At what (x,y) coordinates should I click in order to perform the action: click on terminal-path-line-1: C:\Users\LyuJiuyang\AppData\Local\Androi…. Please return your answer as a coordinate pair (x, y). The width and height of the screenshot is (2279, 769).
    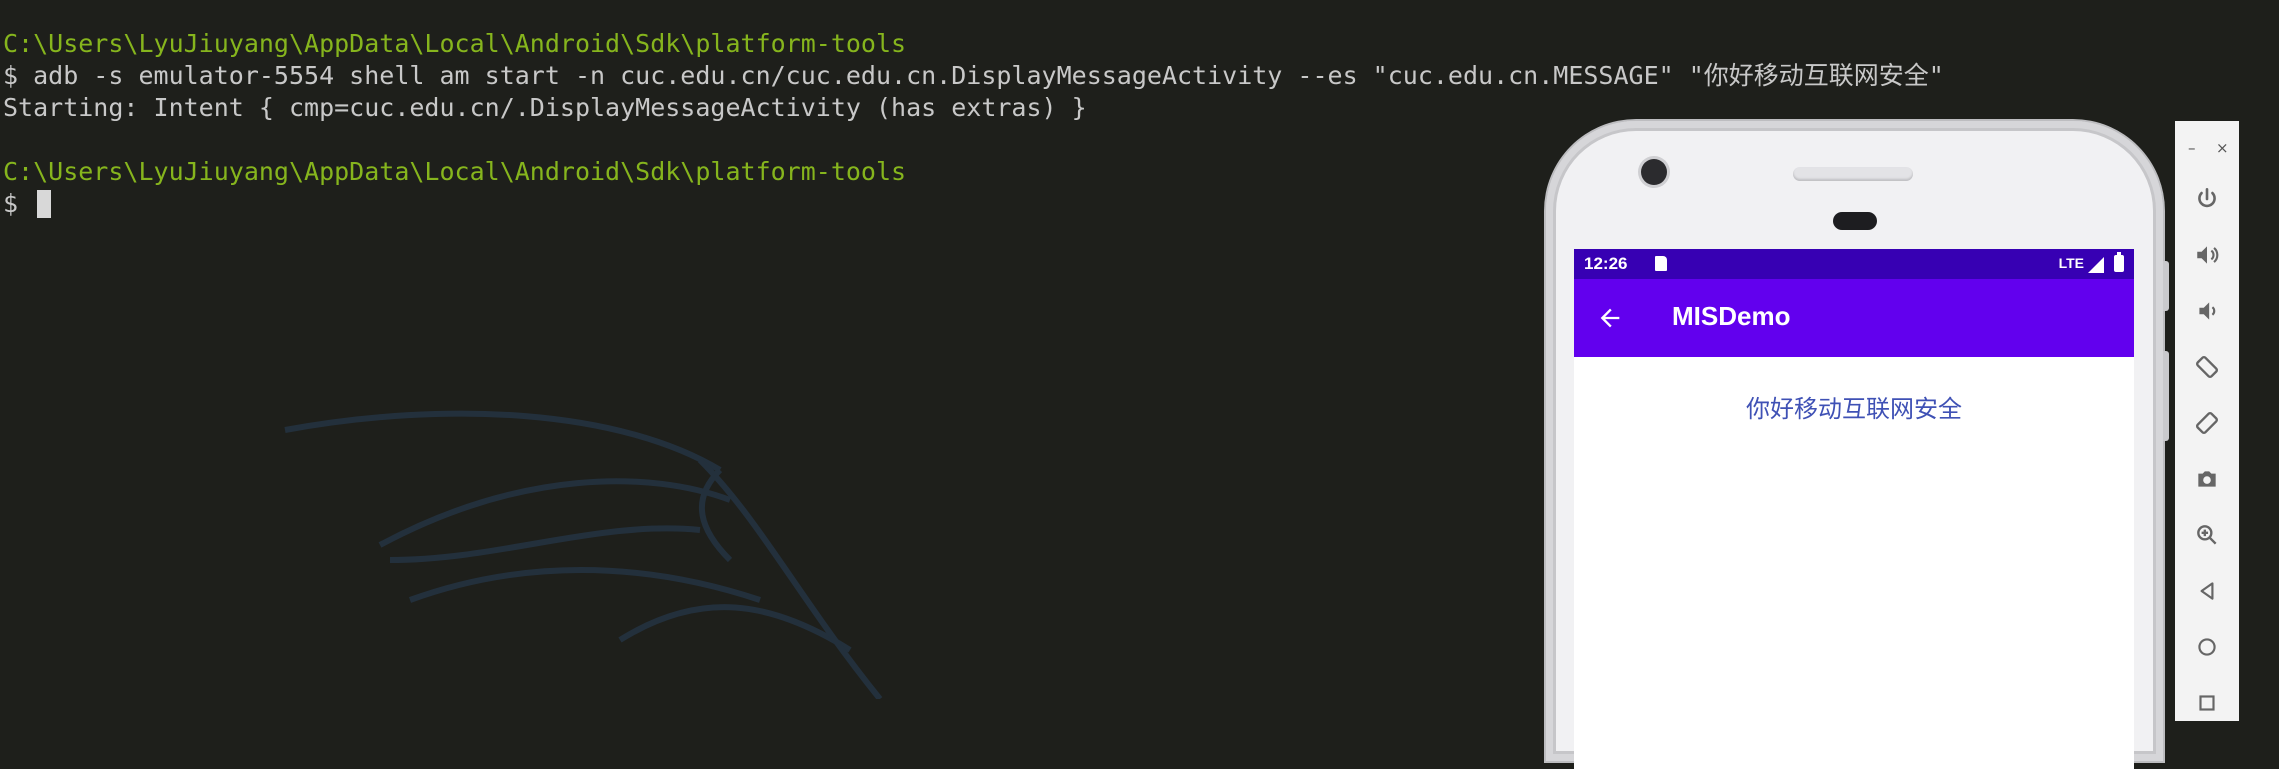
    Looking at the image, I should click on (455, 43).